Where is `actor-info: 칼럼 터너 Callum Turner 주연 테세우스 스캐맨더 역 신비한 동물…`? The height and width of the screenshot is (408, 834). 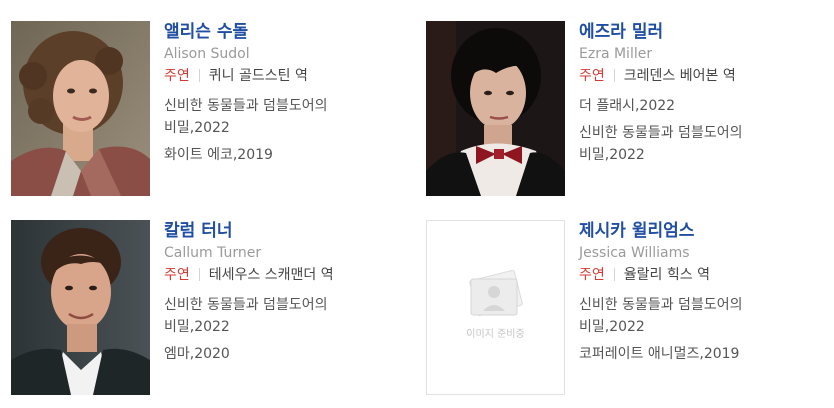 actor-info: 칼럼 터너 Callum Turner 주연 테세우스 스캐맨더 역 신비한 동물… is located at coordinates (289, 295).